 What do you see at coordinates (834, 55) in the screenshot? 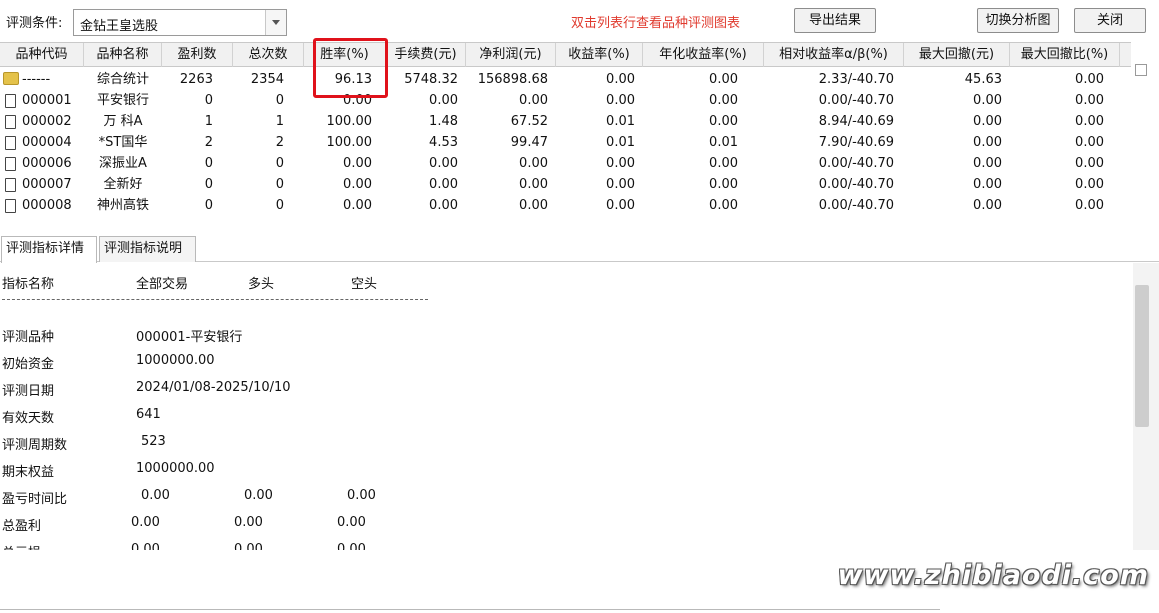
I see `column-header-relative-return: 相对收益率α/β(%)` at bounding box center [834, 55].